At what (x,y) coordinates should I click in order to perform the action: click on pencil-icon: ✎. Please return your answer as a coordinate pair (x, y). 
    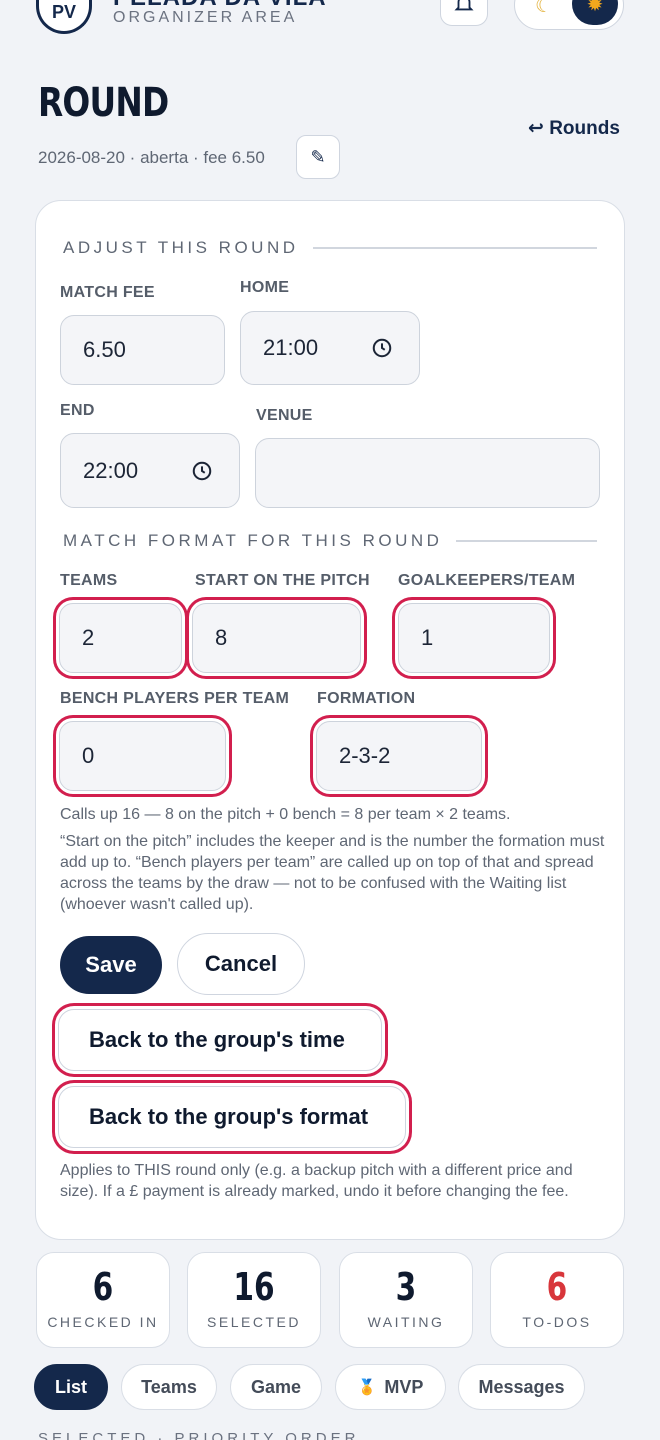
    Looking at the image, I should click on (318, 156).